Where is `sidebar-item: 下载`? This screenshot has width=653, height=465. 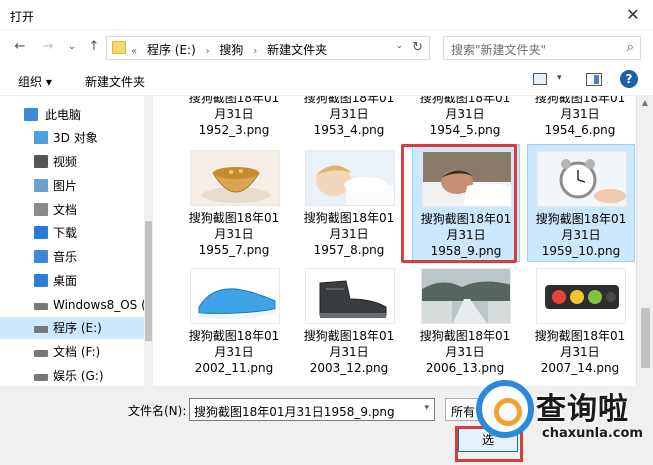 sidebar-item: 下载 is located at coordinates (72, 233).